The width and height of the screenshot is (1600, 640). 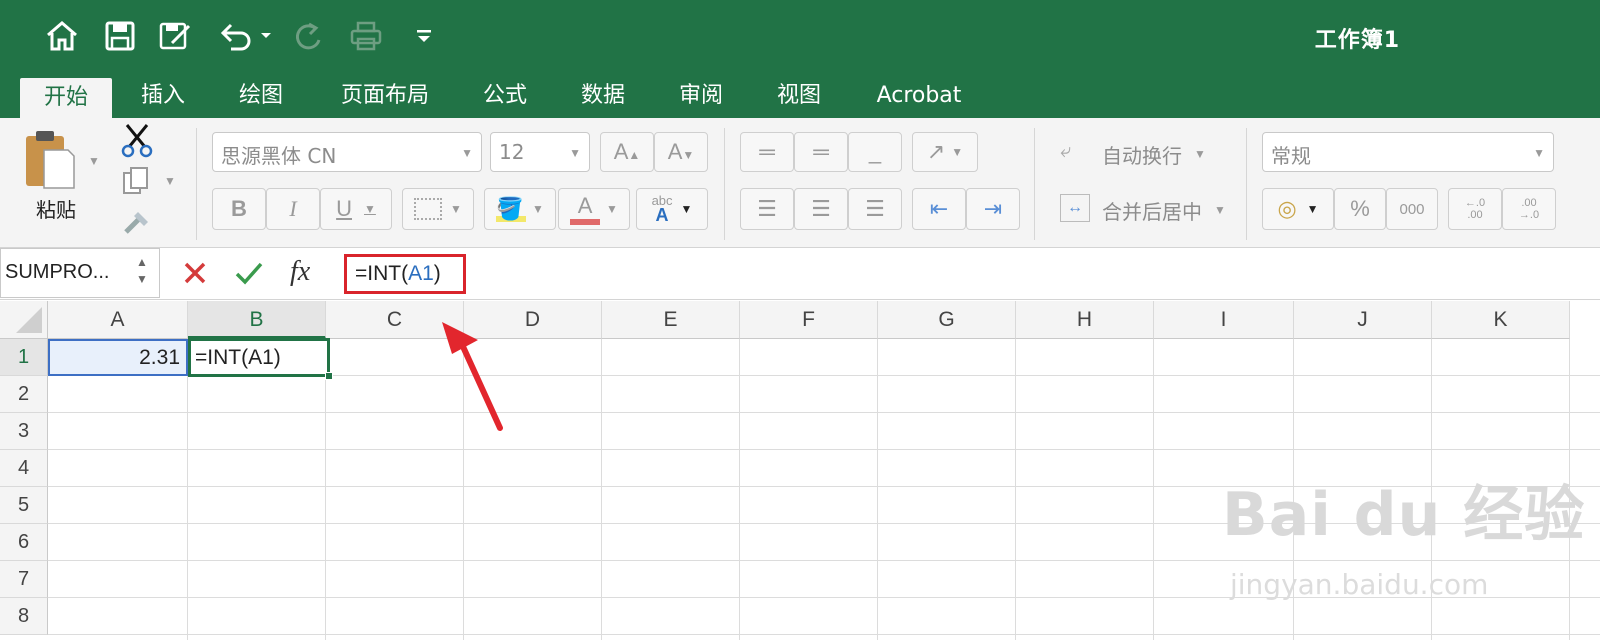 I want to click on number-format-select: 常规 ▼, so click(x=1408, y=152).